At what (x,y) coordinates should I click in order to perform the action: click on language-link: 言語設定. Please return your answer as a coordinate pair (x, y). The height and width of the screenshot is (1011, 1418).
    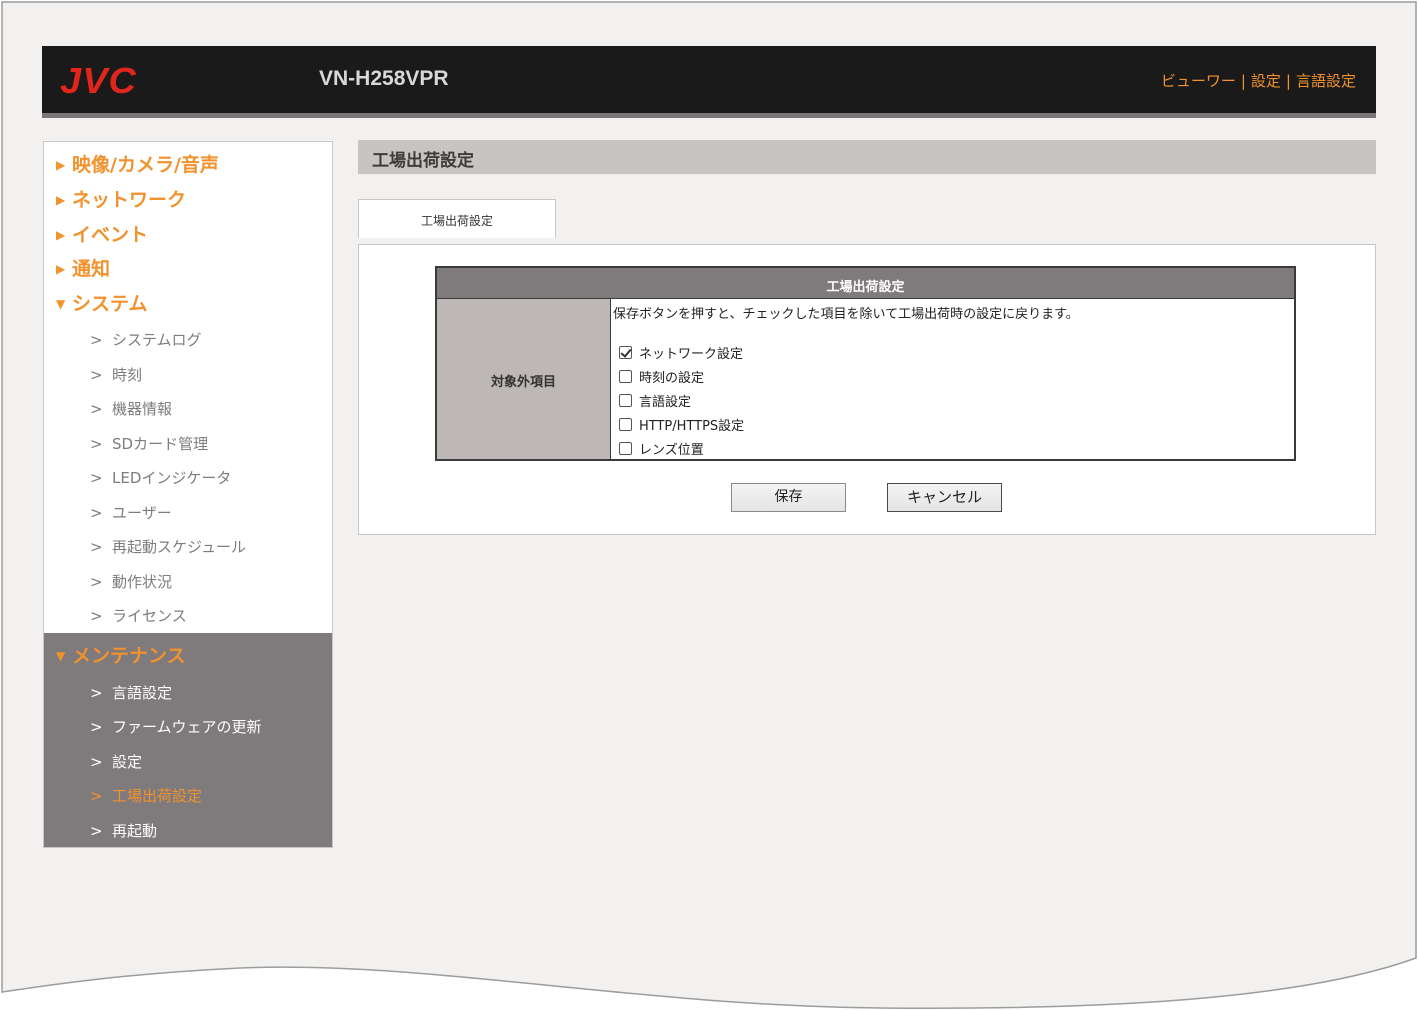
    Looking at the image, I should click on (1326, 80).